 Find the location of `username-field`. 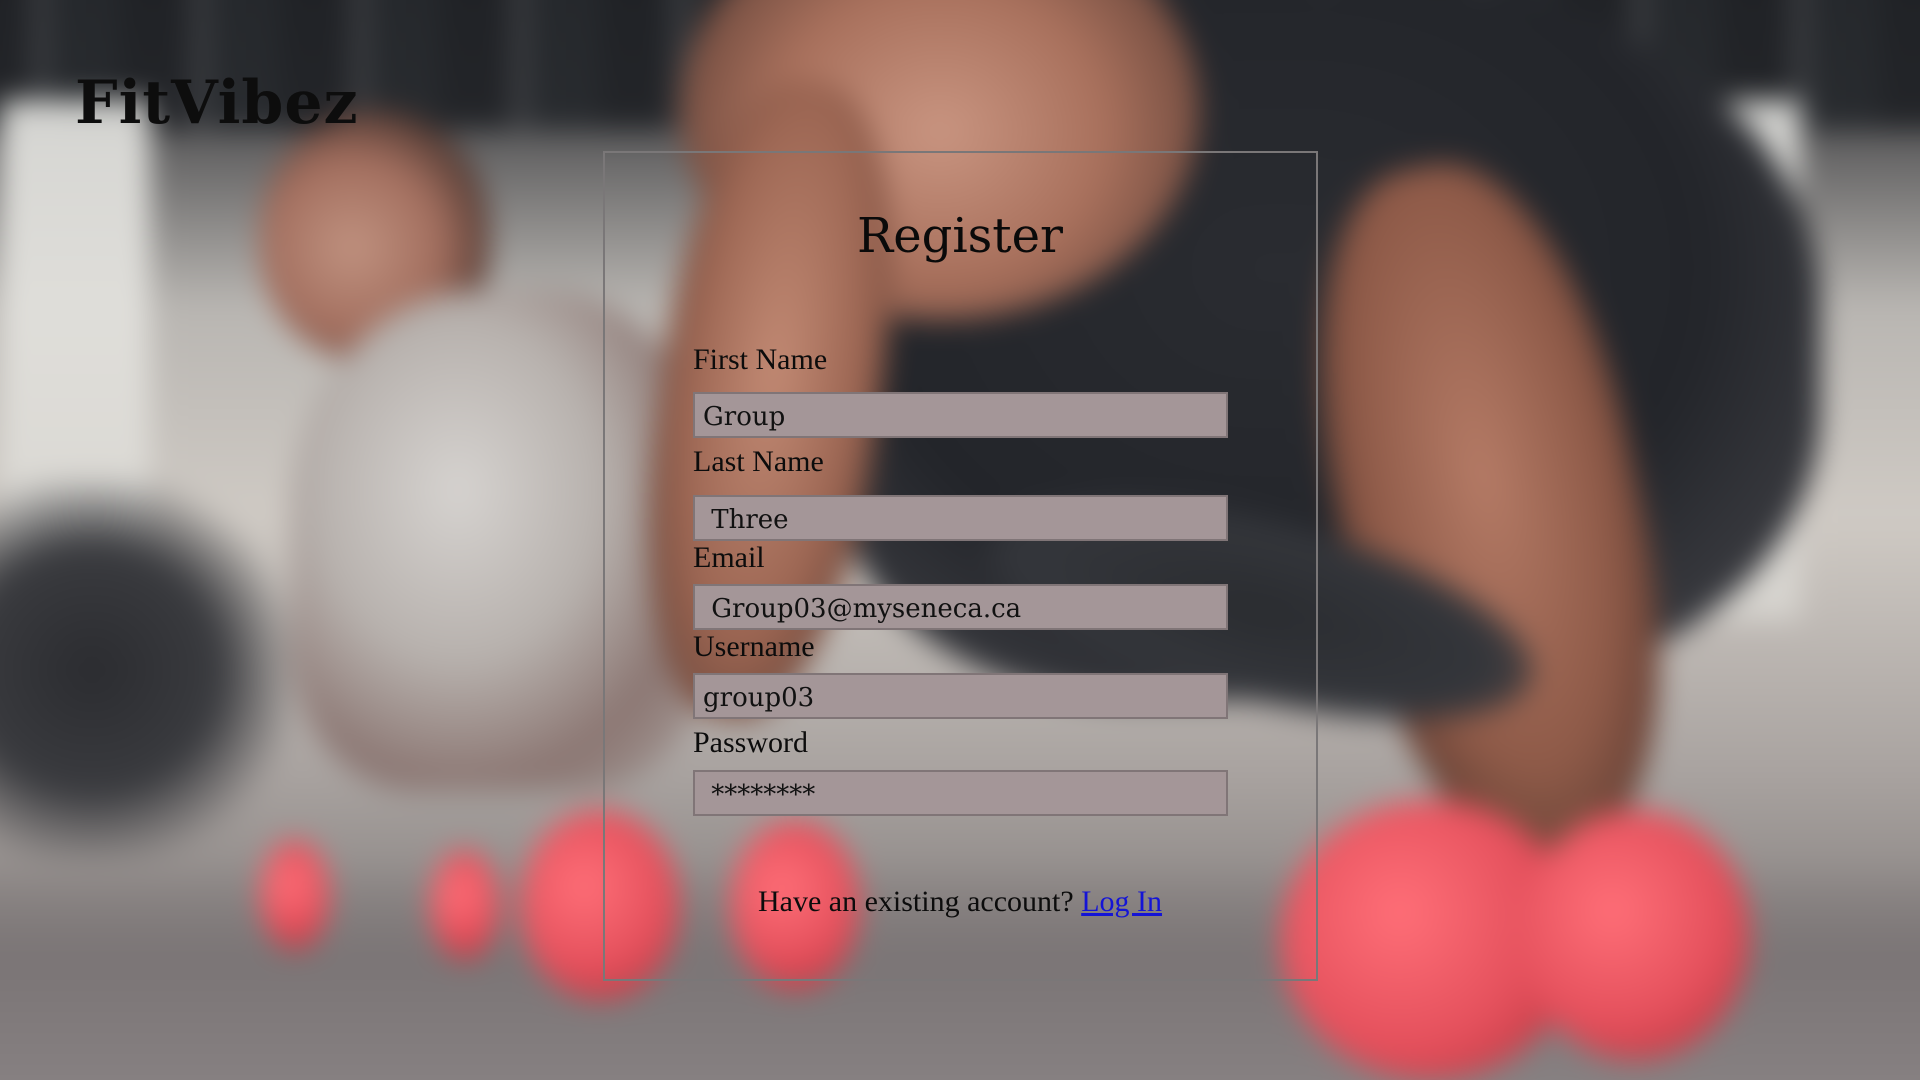

username-field is located at coordinates (960, 696).